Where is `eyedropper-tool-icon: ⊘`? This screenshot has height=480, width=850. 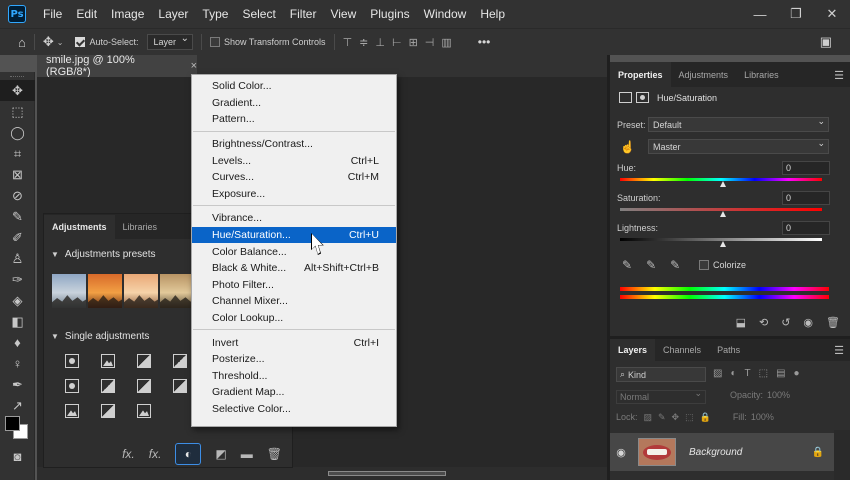 eyedropper-tool-icon: ⊘ is located at coordinates (17, 195).